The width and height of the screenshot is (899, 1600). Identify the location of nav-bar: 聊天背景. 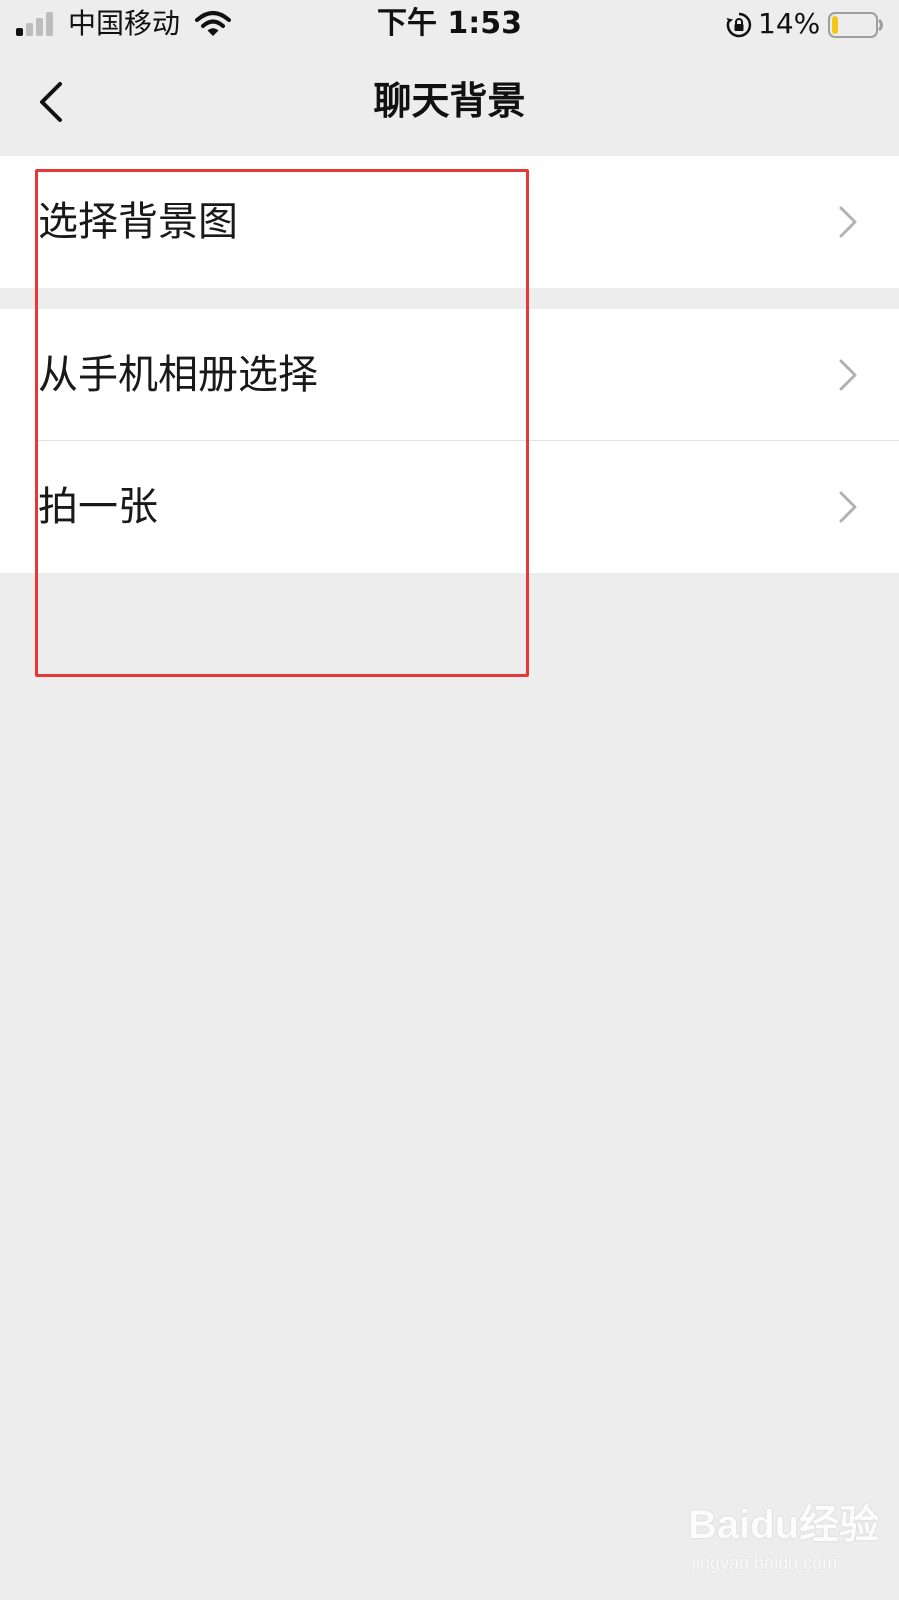
(449, 102).